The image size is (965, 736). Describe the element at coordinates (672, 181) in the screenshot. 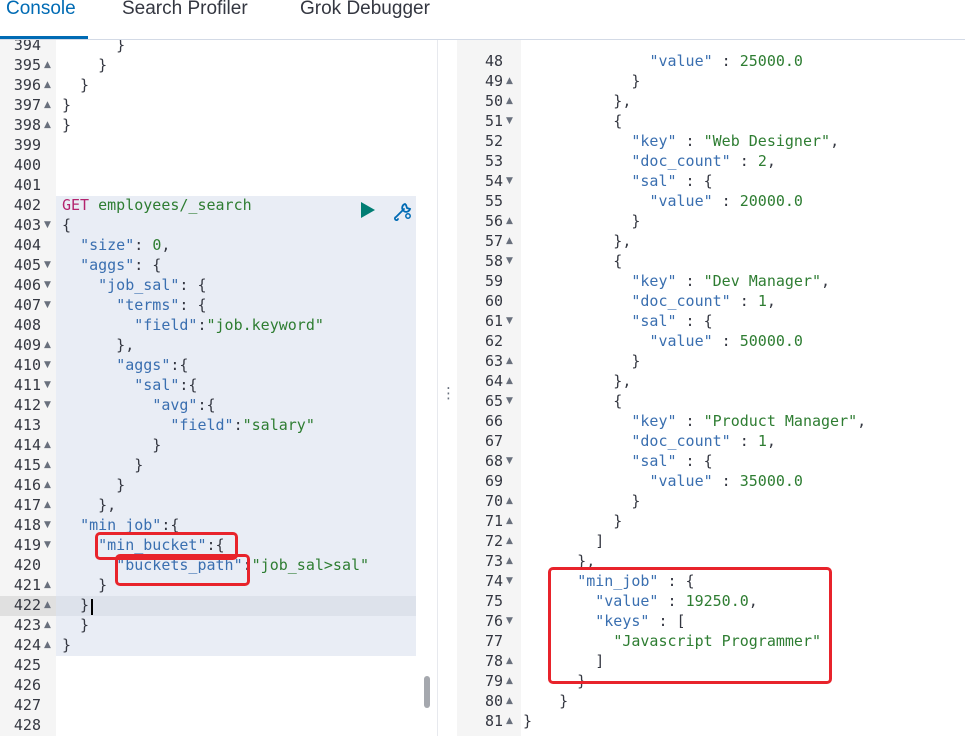

I see `code-line: "sal" : {` at that location.